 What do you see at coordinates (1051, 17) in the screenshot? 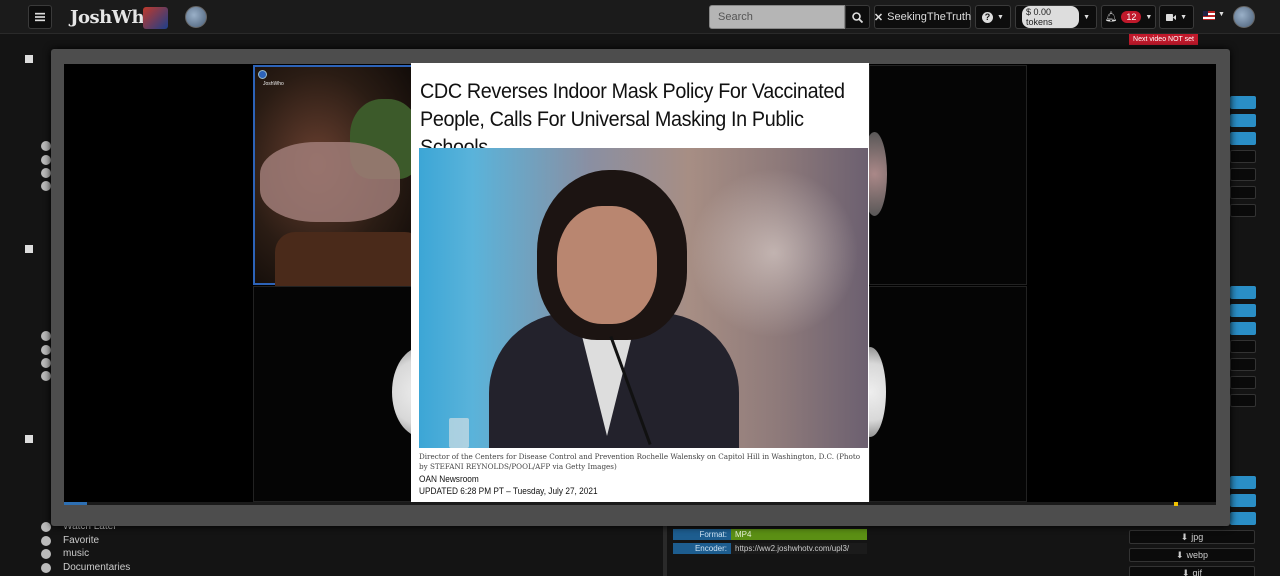
I see `tokens-label: $ 0.00 tokens` at bounding box center [1051, 17].